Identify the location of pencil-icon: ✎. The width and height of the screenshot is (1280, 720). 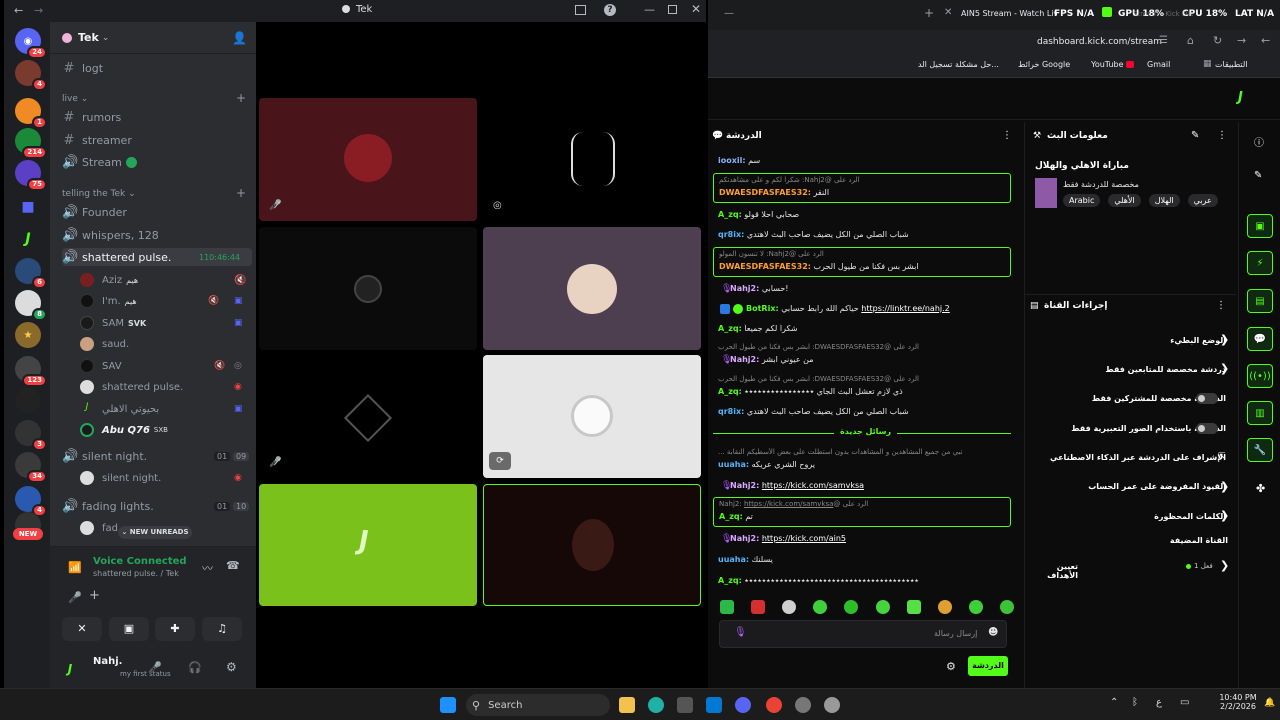
(1258, 175).